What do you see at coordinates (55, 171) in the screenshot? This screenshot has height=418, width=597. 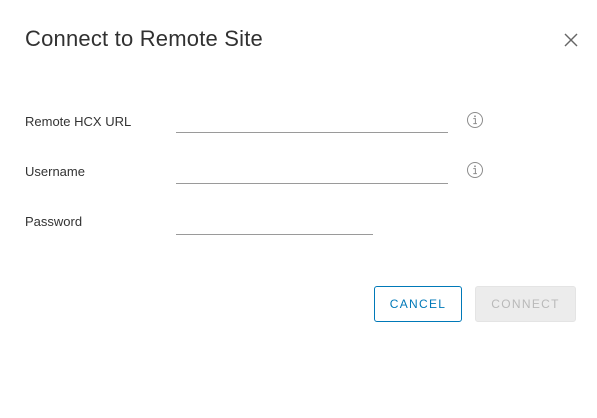 I see `username-label: Username` at bounding box center [55, 171].